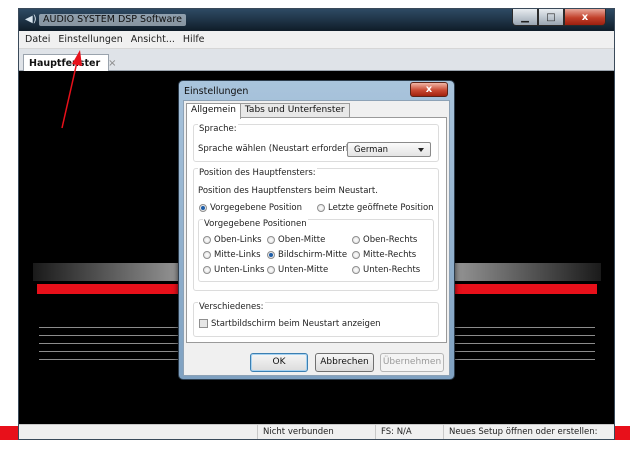 The height and width of the screenshot is (449, 630). What do you see at coordinates (218, 129) in the screenshot?
I see `language-group-title: Sprache:` at bounding box center [218, 129].